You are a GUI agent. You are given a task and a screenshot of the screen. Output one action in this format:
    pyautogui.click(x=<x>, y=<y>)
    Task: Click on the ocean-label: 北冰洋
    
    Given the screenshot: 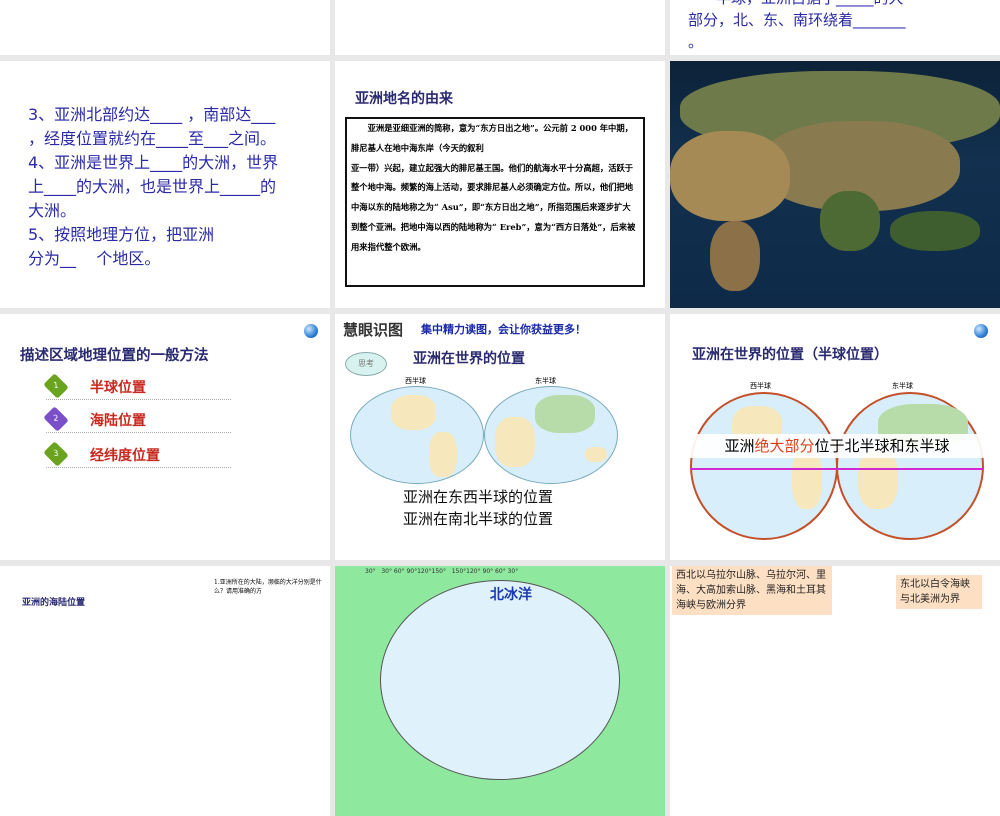 What is the action you would take?
    pyautogui.click(x=511, y=595)
    